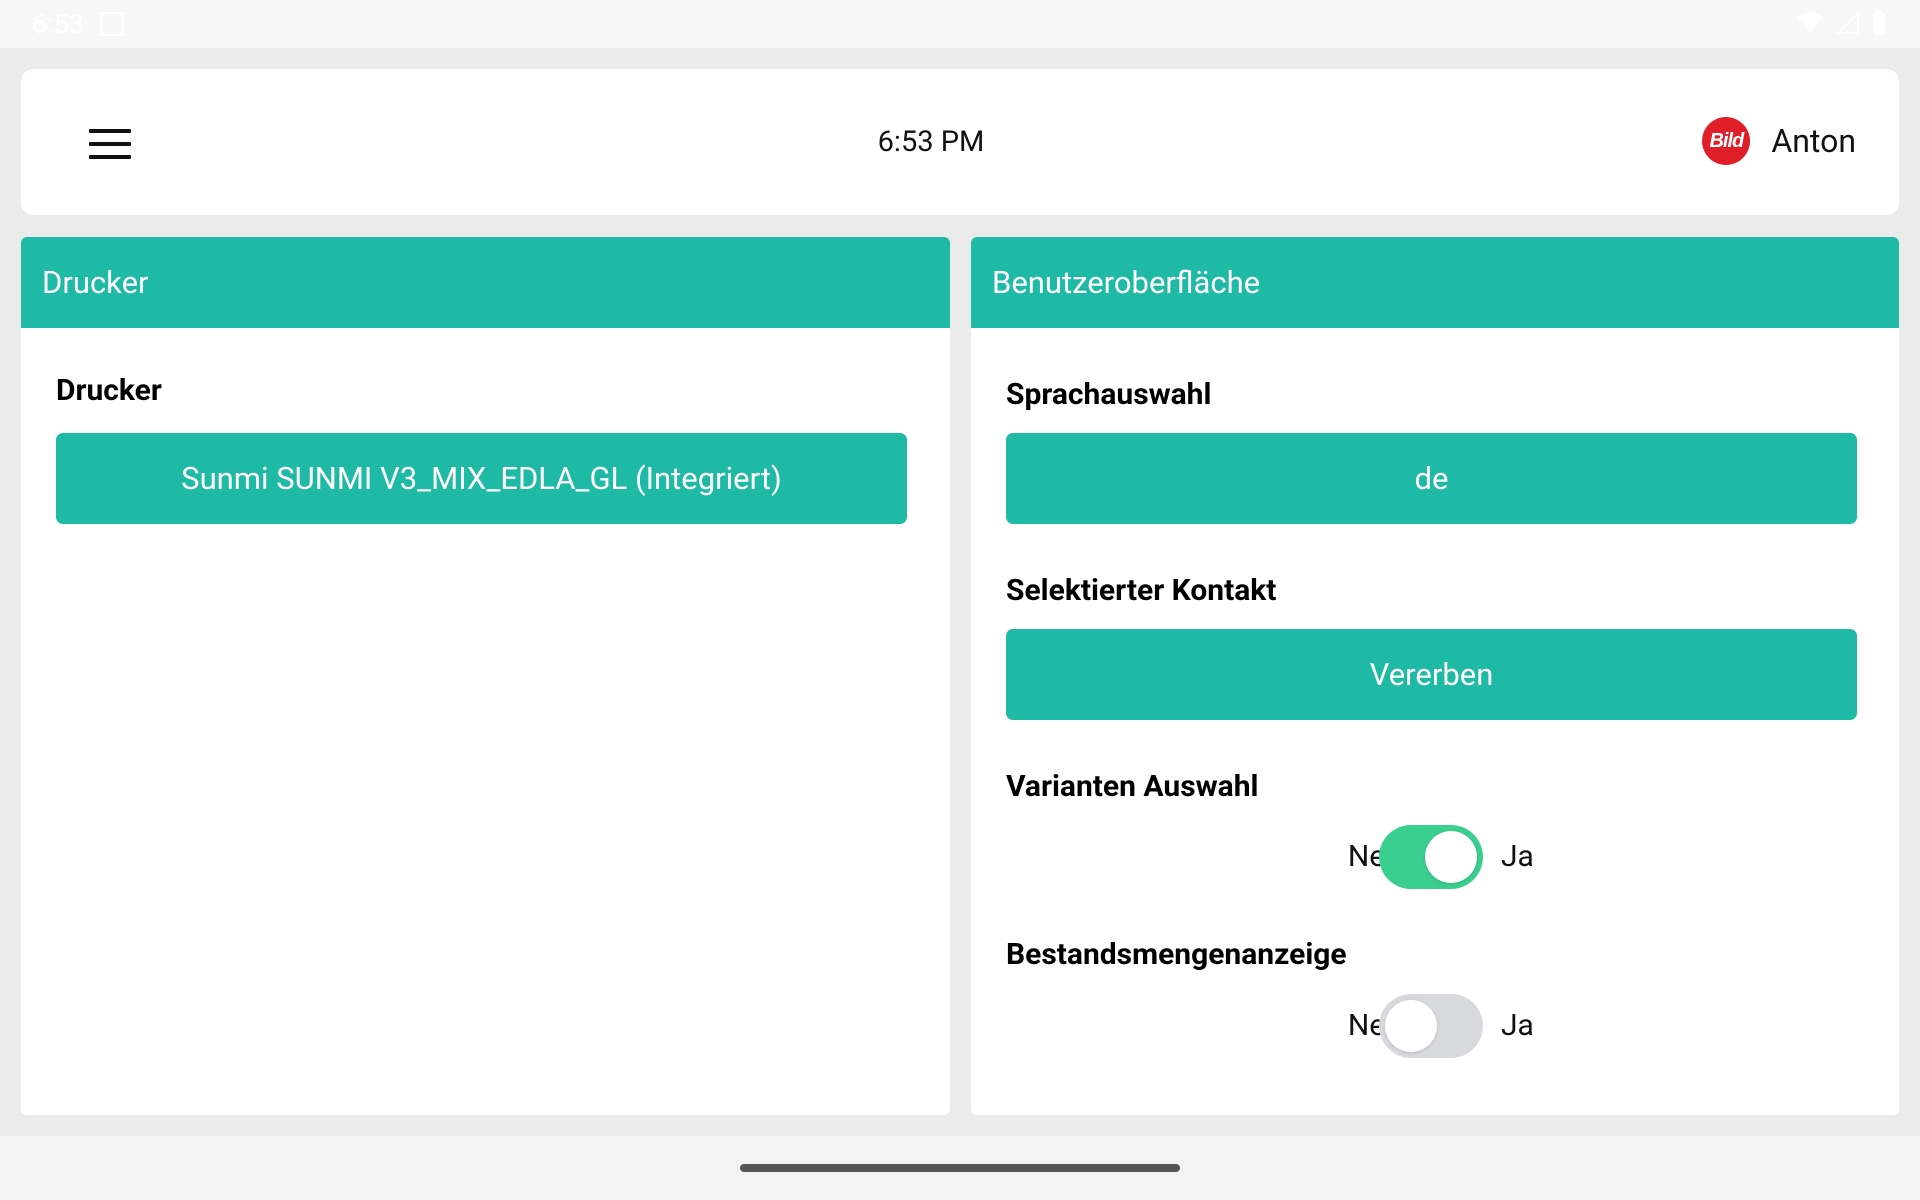  What do you see at coordinates (481, 478) in the screenshot?
I see `printer-select-button: Sunmi SUNMI V3_MIX_EDLA_GL (Integriert)` at bounding box center [481, 478].